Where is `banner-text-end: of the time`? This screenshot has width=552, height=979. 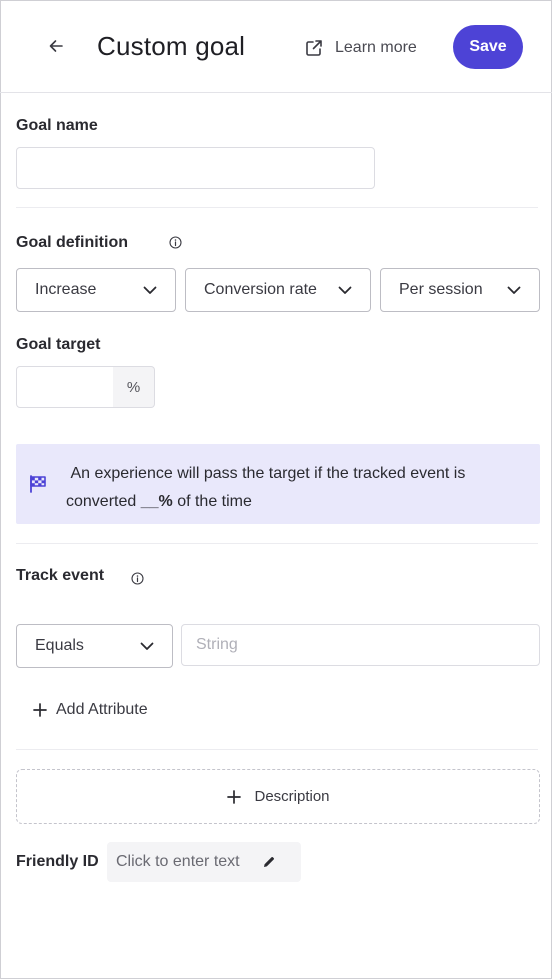 banner-text-end: of the time is located at coordinates (212, 501).